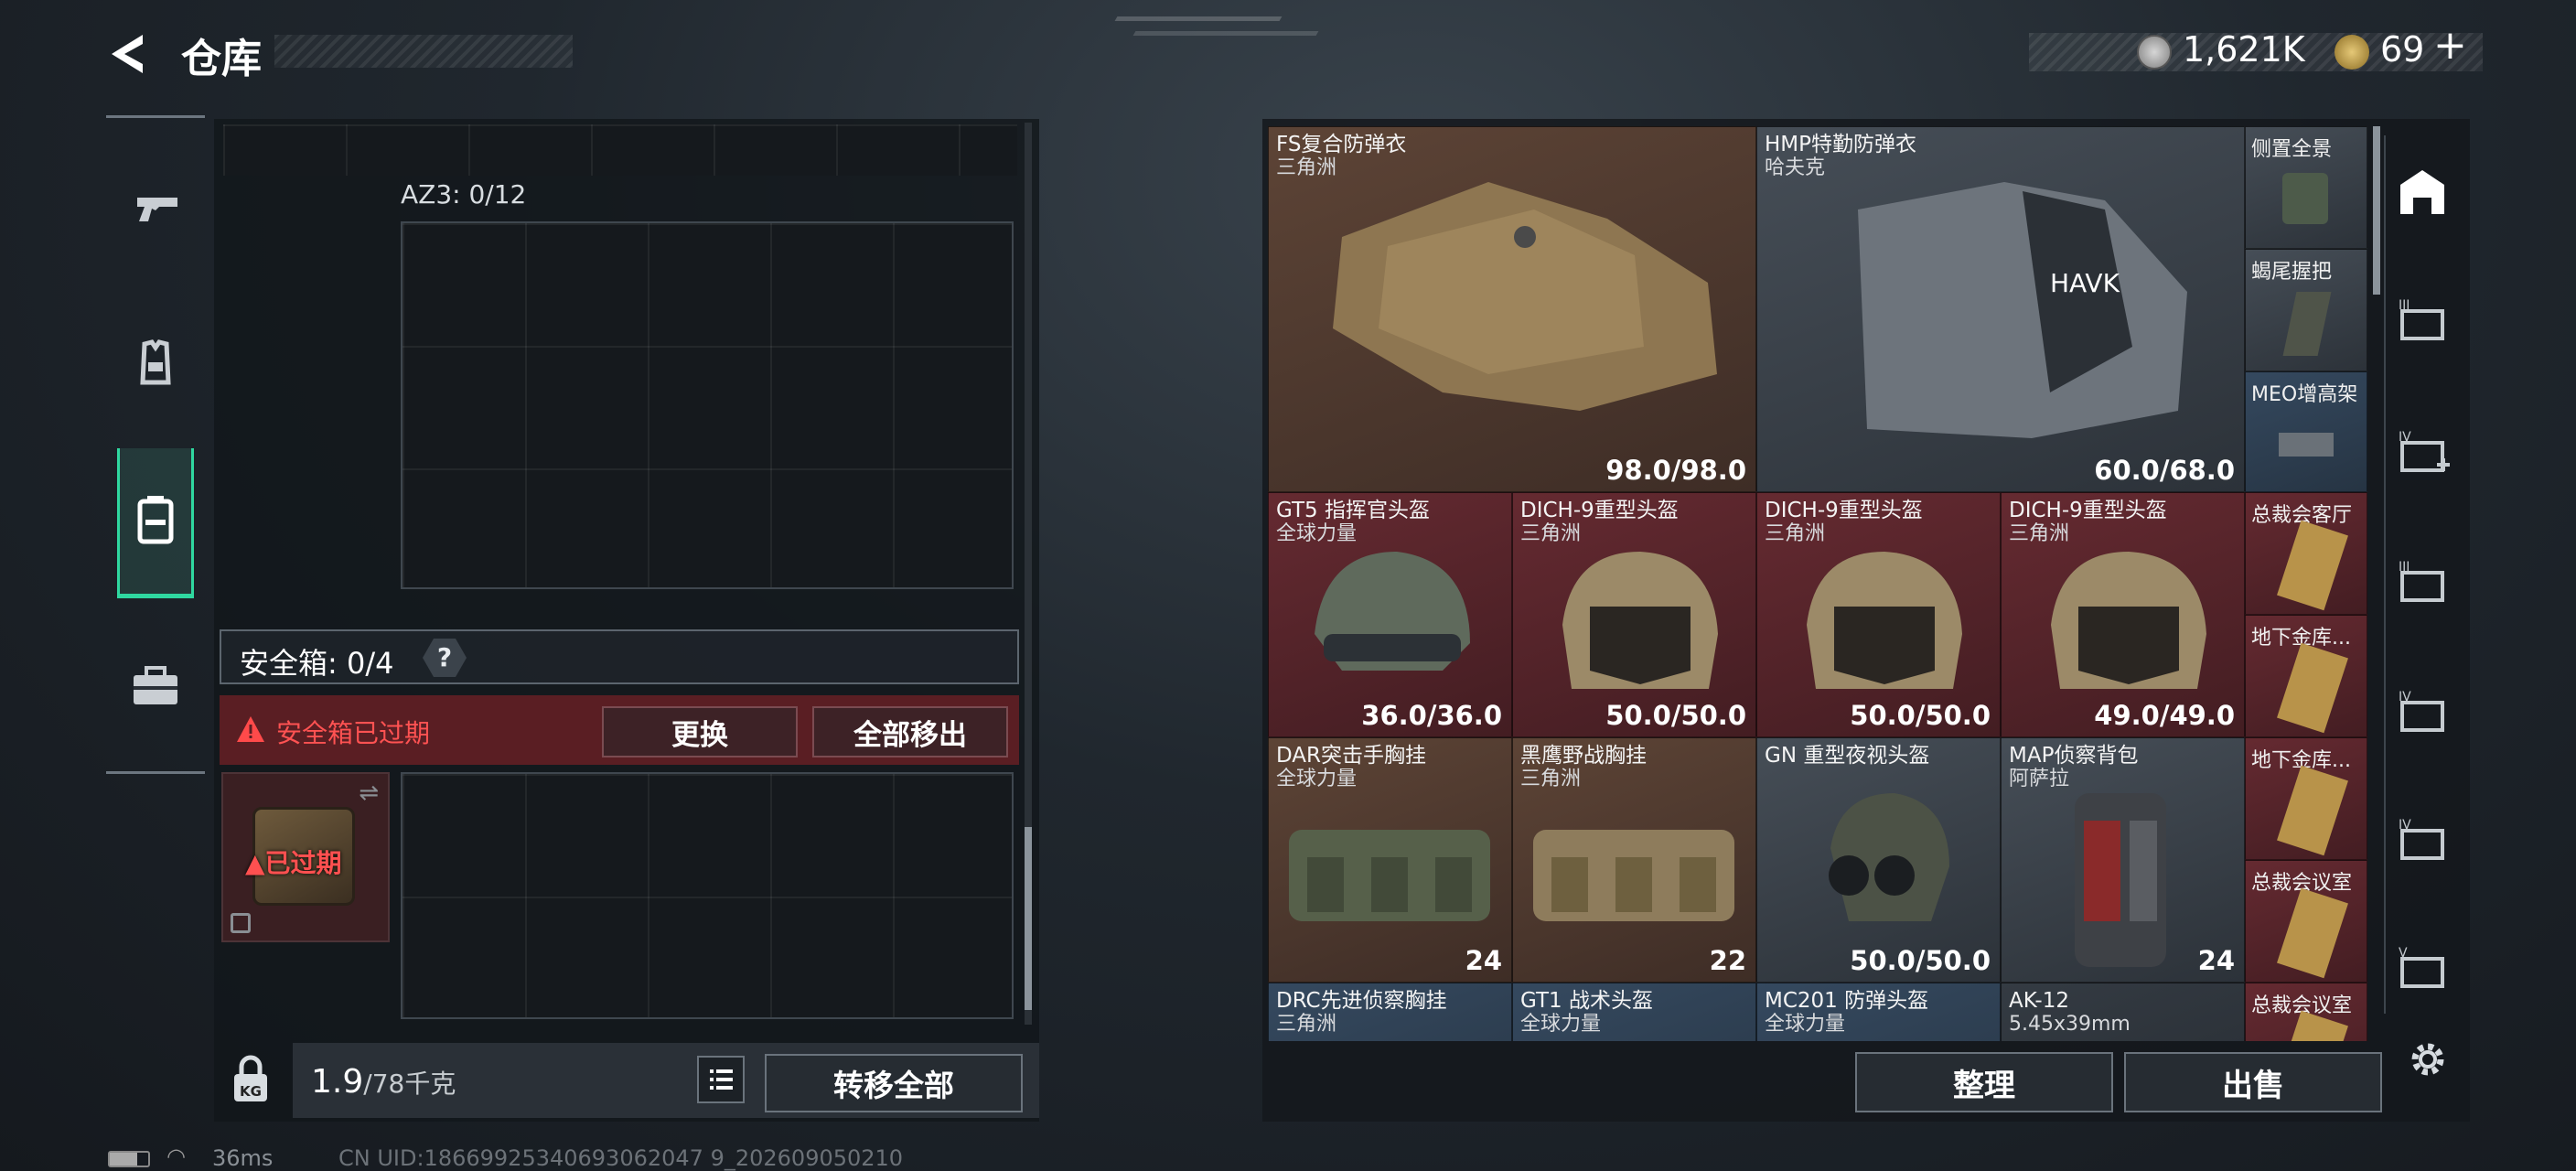 The width and height of the screenshot is (2576, 1171). I want to click on item-gt1-helmet: GT1 战术头盔 全球力量, so click(1634, 1012).